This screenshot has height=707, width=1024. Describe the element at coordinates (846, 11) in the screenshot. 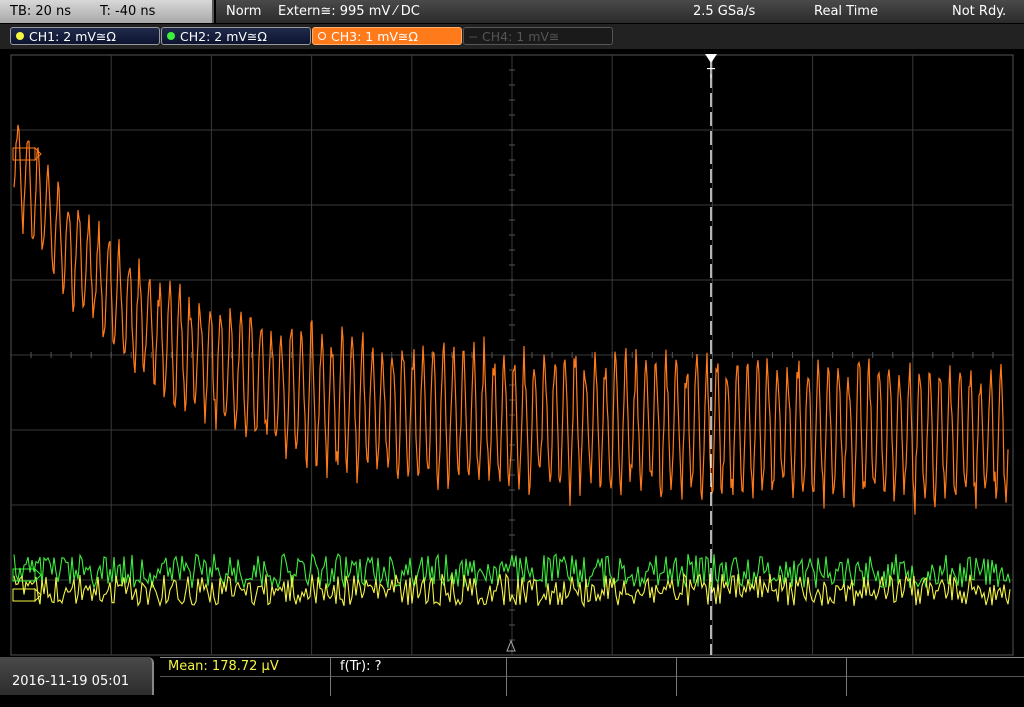

I see `acquisition-mode: Real Time` at that location.